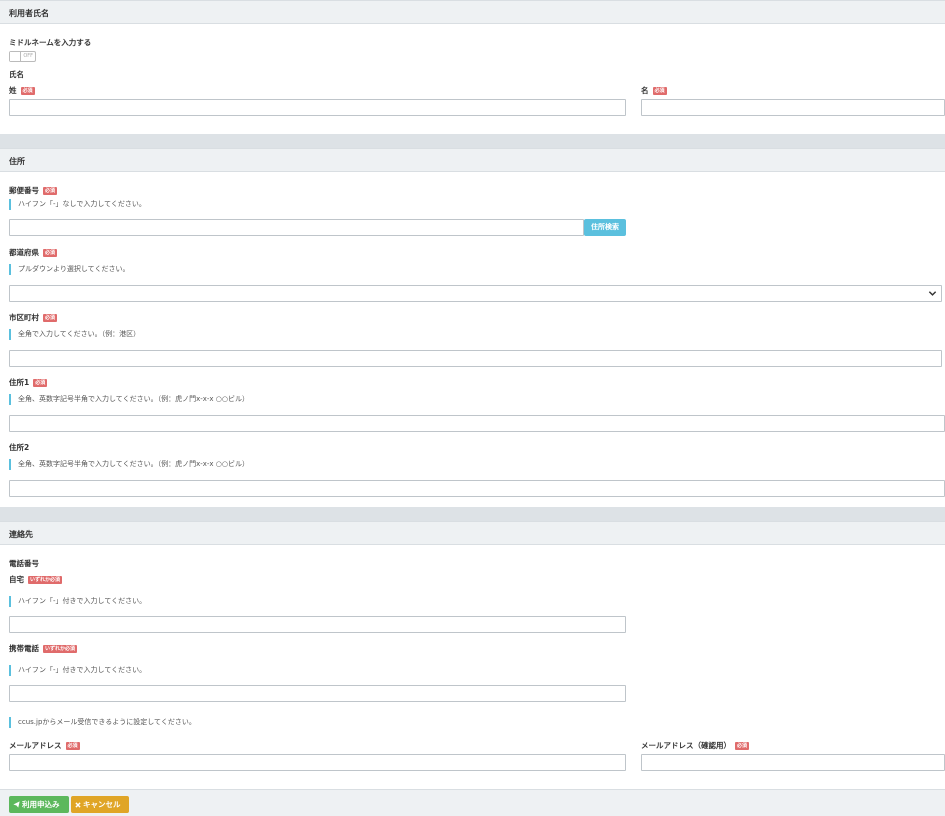 The image size is (945, 816). Describe the element at coordinates (24, 563) in the screenshot. I see `phone-label: 電話番号` at that location.